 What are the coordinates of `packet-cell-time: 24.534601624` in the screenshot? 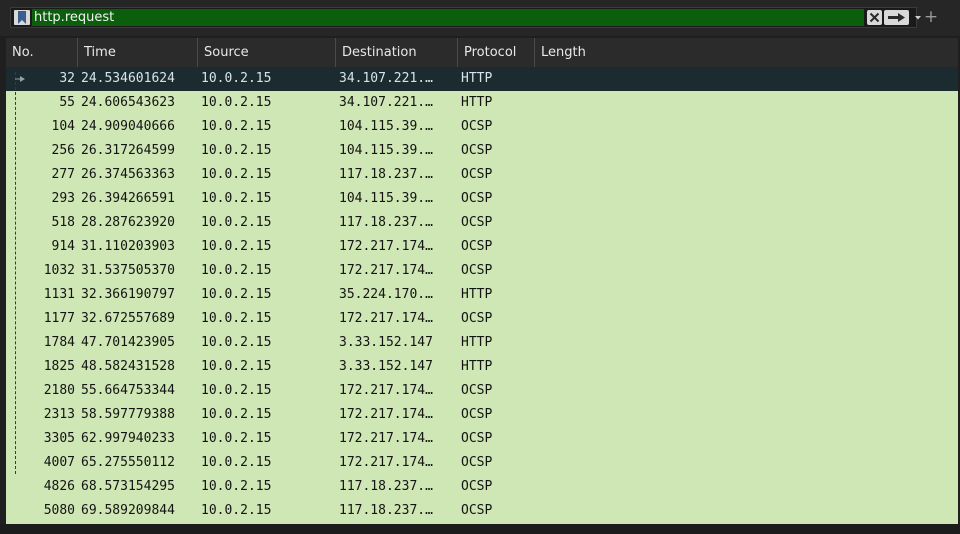 It's located at (128, 78).